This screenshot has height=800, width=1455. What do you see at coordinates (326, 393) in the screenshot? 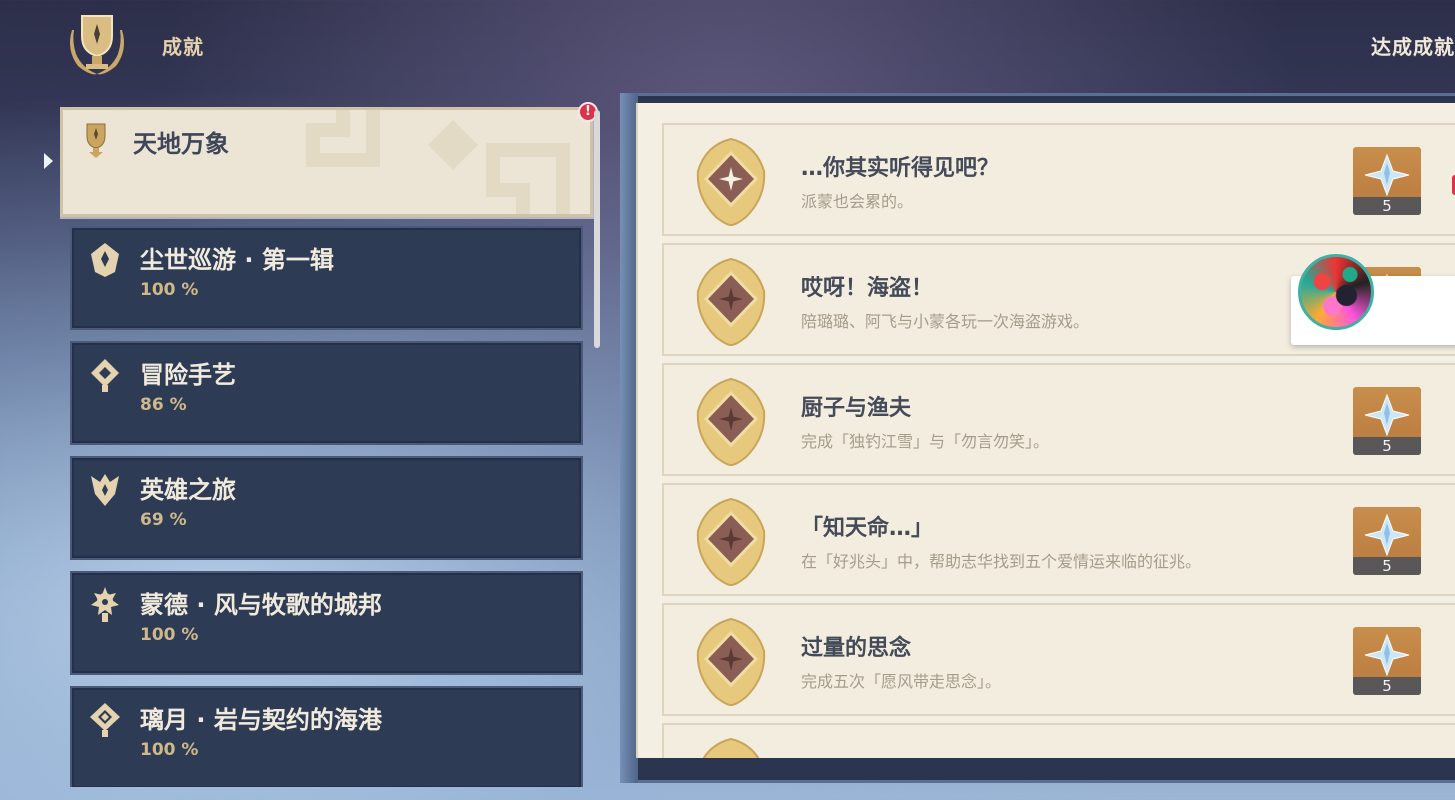
I see `category-item-maoxianshouyi: 冒险手艺 86 %` at bounding box center [326, 393].